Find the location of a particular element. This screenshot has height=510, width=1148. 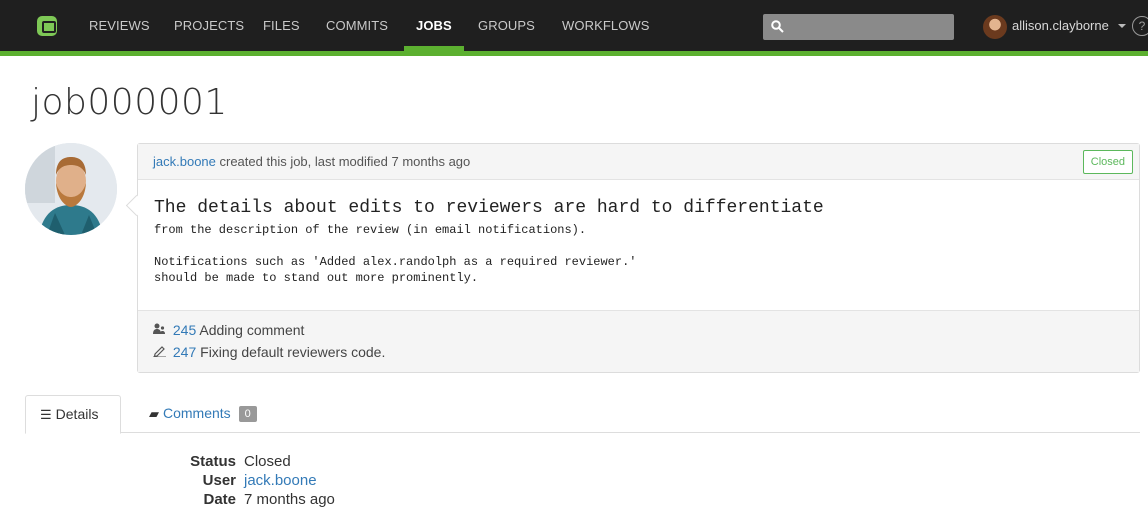

tab-details: ☰ Details is located at coordinates (73, 414).